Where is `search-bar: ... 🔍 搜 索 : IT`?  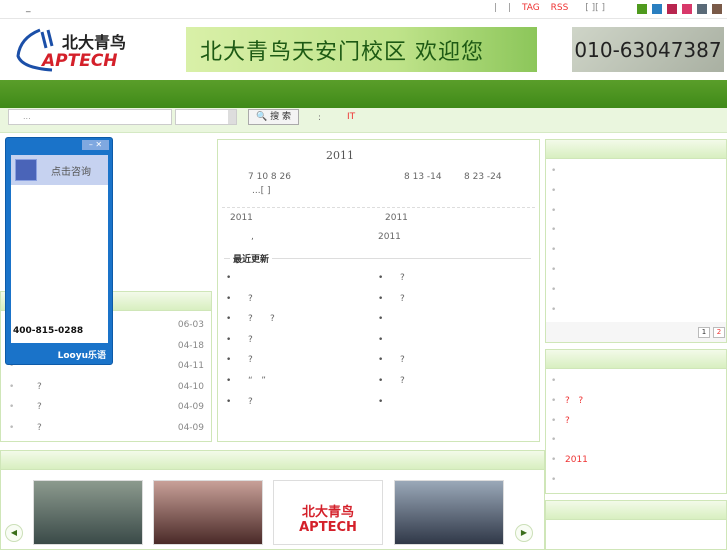 search-bar: ... 🔍 搜 索 : IT is located at coordinates (363, 120).